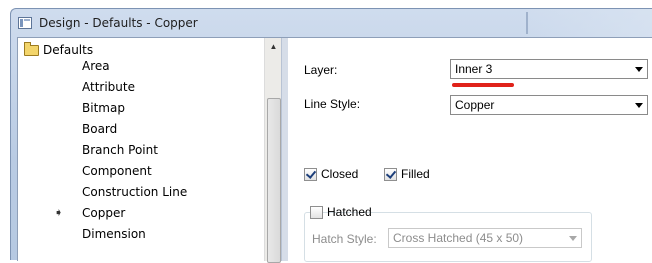  What do you see at coordinates (141, 129) in the screenshot?
I see `tree-item-board: Board` at bounding box center [141, 129].